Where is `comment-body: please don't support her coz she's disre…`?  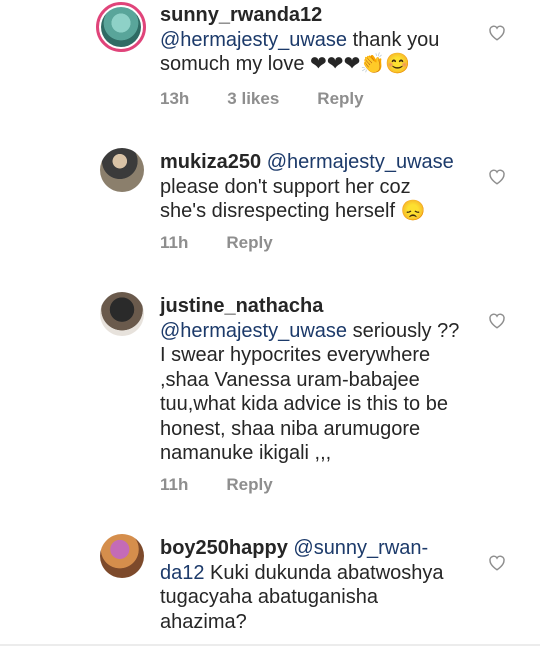 comment-body: please don't support her coz she's disre… is located at coordinates (293, 199).